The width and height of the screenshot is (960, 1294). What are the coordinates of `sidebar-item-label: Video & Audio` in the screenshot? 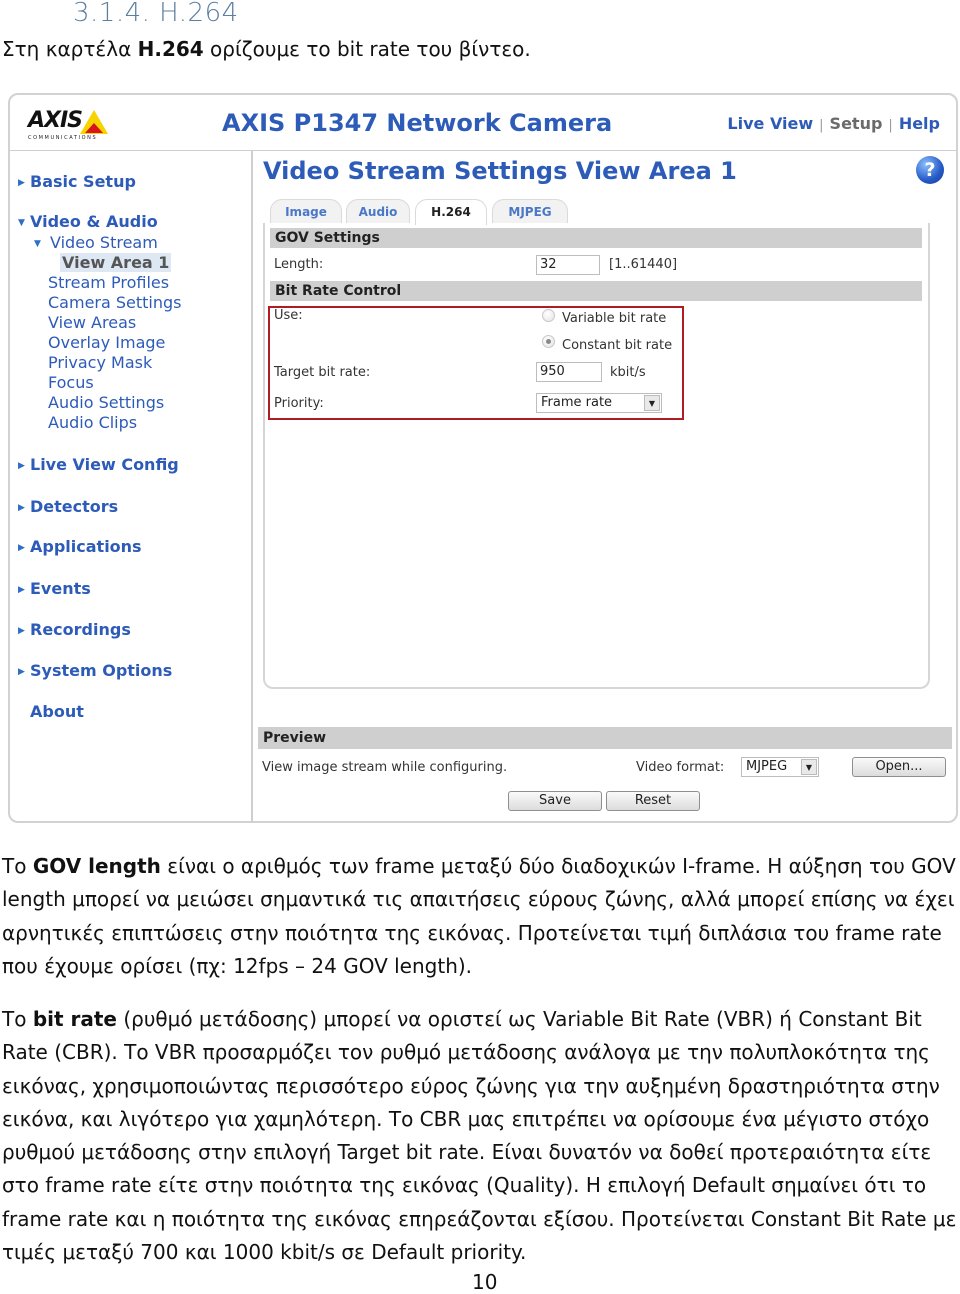 It's located at (94, 221).